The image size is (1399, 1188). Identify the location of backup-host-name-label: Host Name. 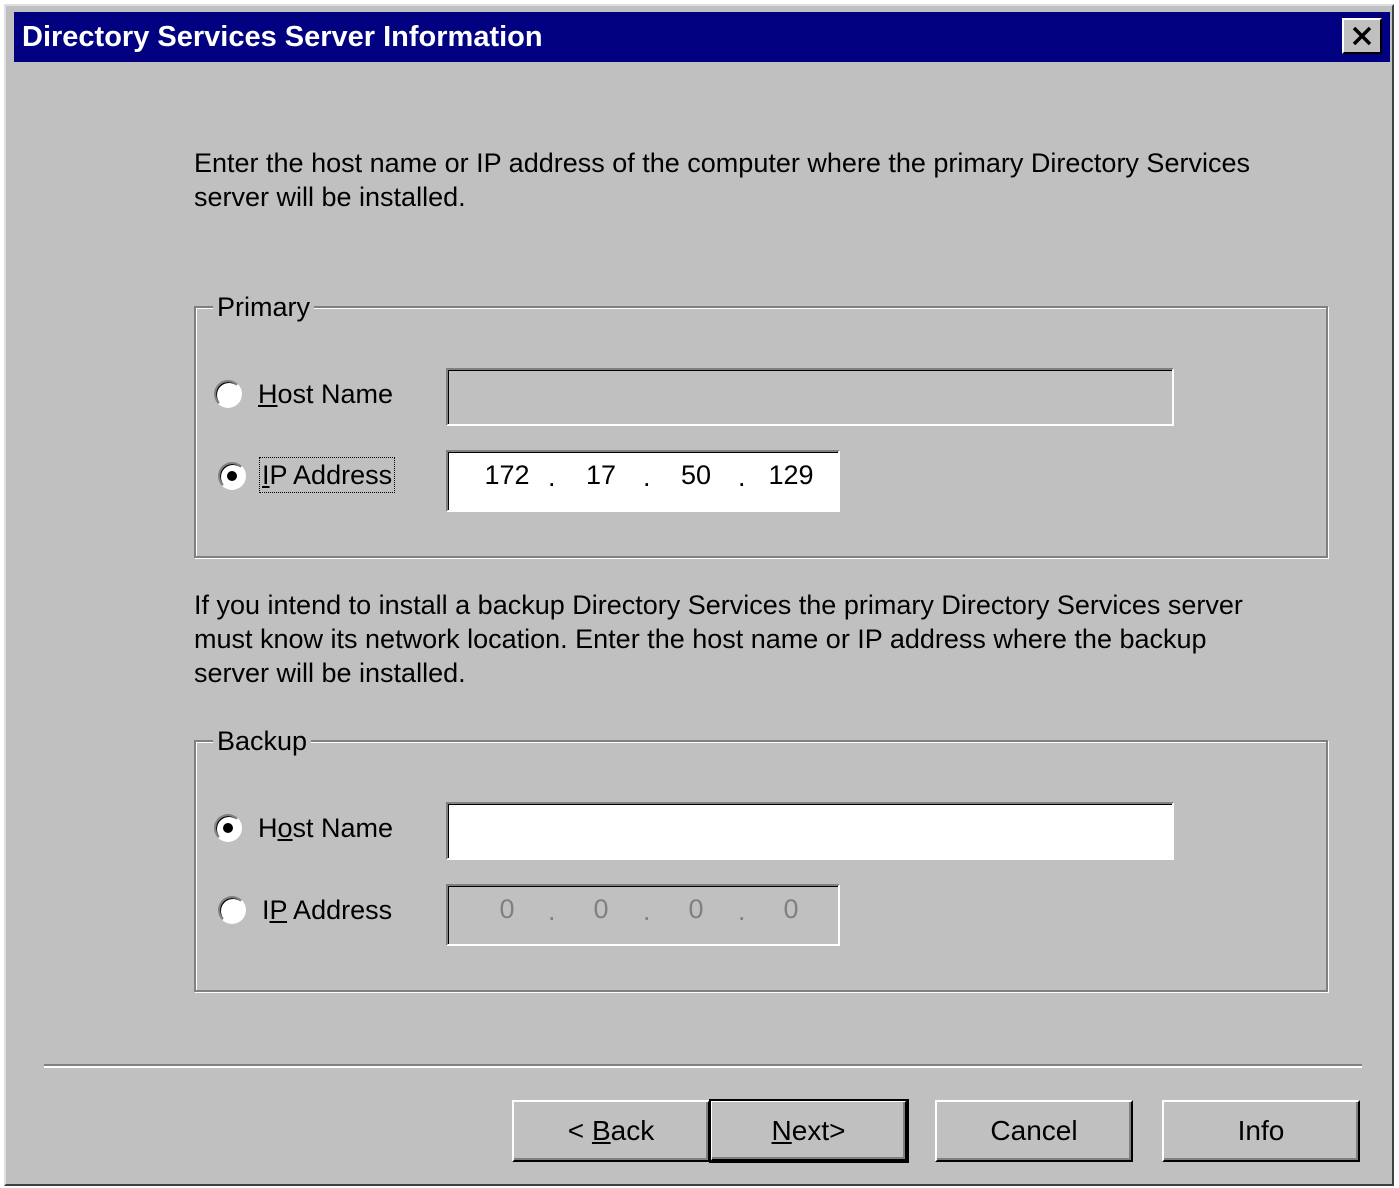
(325, 828).